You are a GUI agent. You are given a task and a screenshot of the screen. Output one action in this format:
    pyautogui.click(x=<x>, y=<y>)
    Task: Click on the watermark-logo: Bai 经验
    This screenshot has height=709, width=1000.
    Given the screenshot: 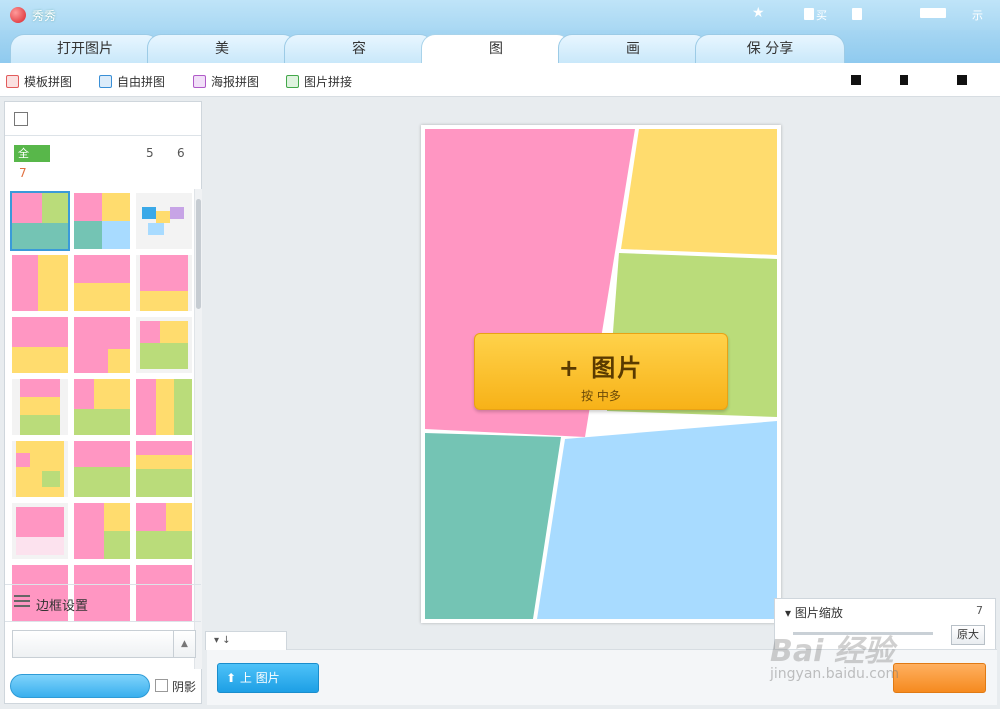 What is the action you would take?
    pyautogui.click(x=832, y=651)
    